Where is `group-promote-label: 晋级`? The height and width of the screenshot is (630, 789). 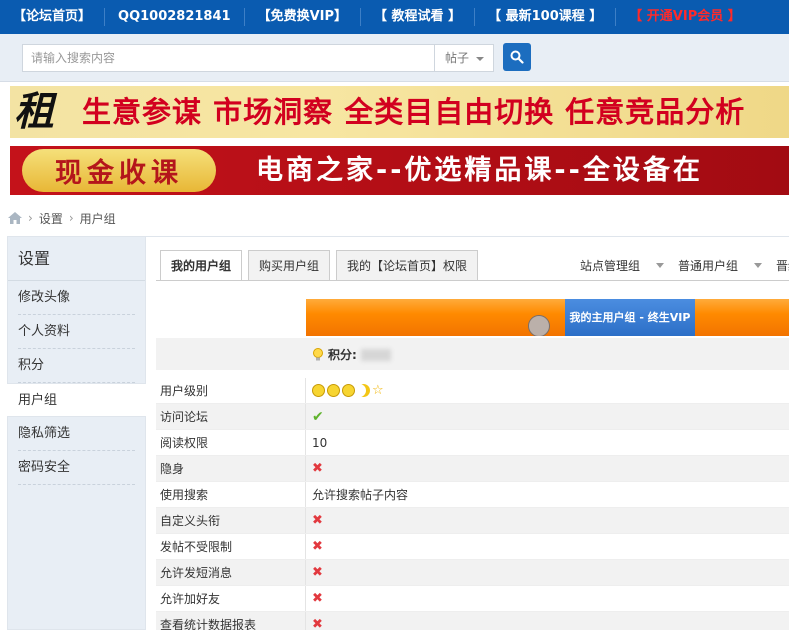
group-promote-label: 晋级 is located at coordinates (782, 266).